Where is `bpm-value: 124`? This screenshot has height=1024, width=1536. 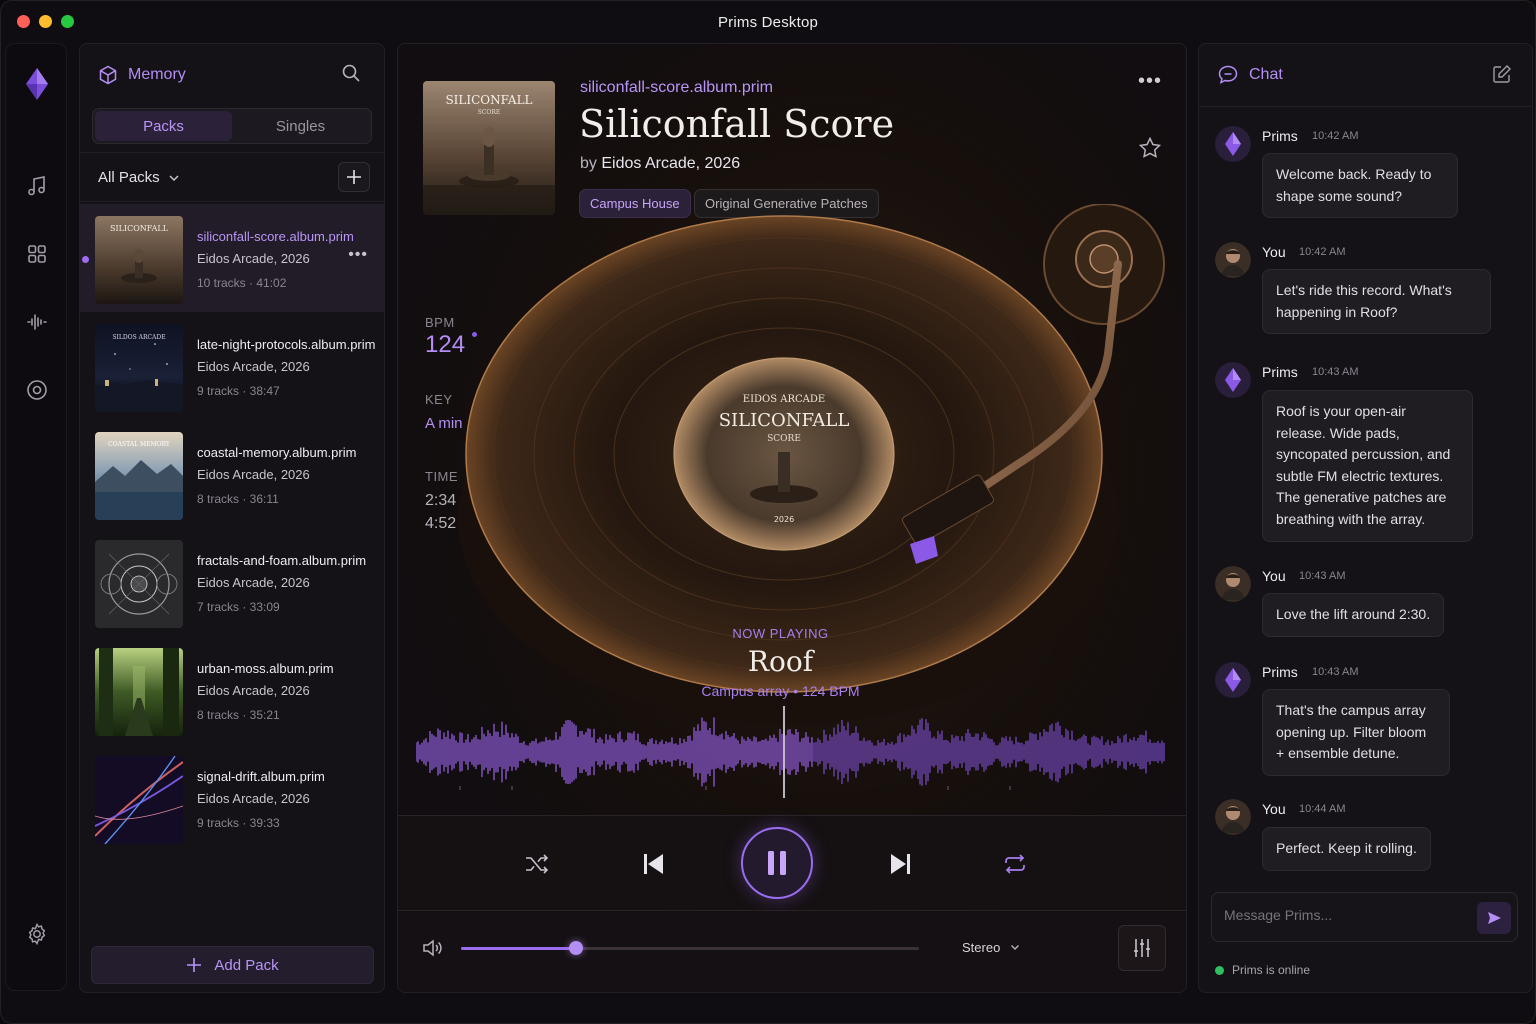
bpm-value: 124 is located at coordinates (445, 344).